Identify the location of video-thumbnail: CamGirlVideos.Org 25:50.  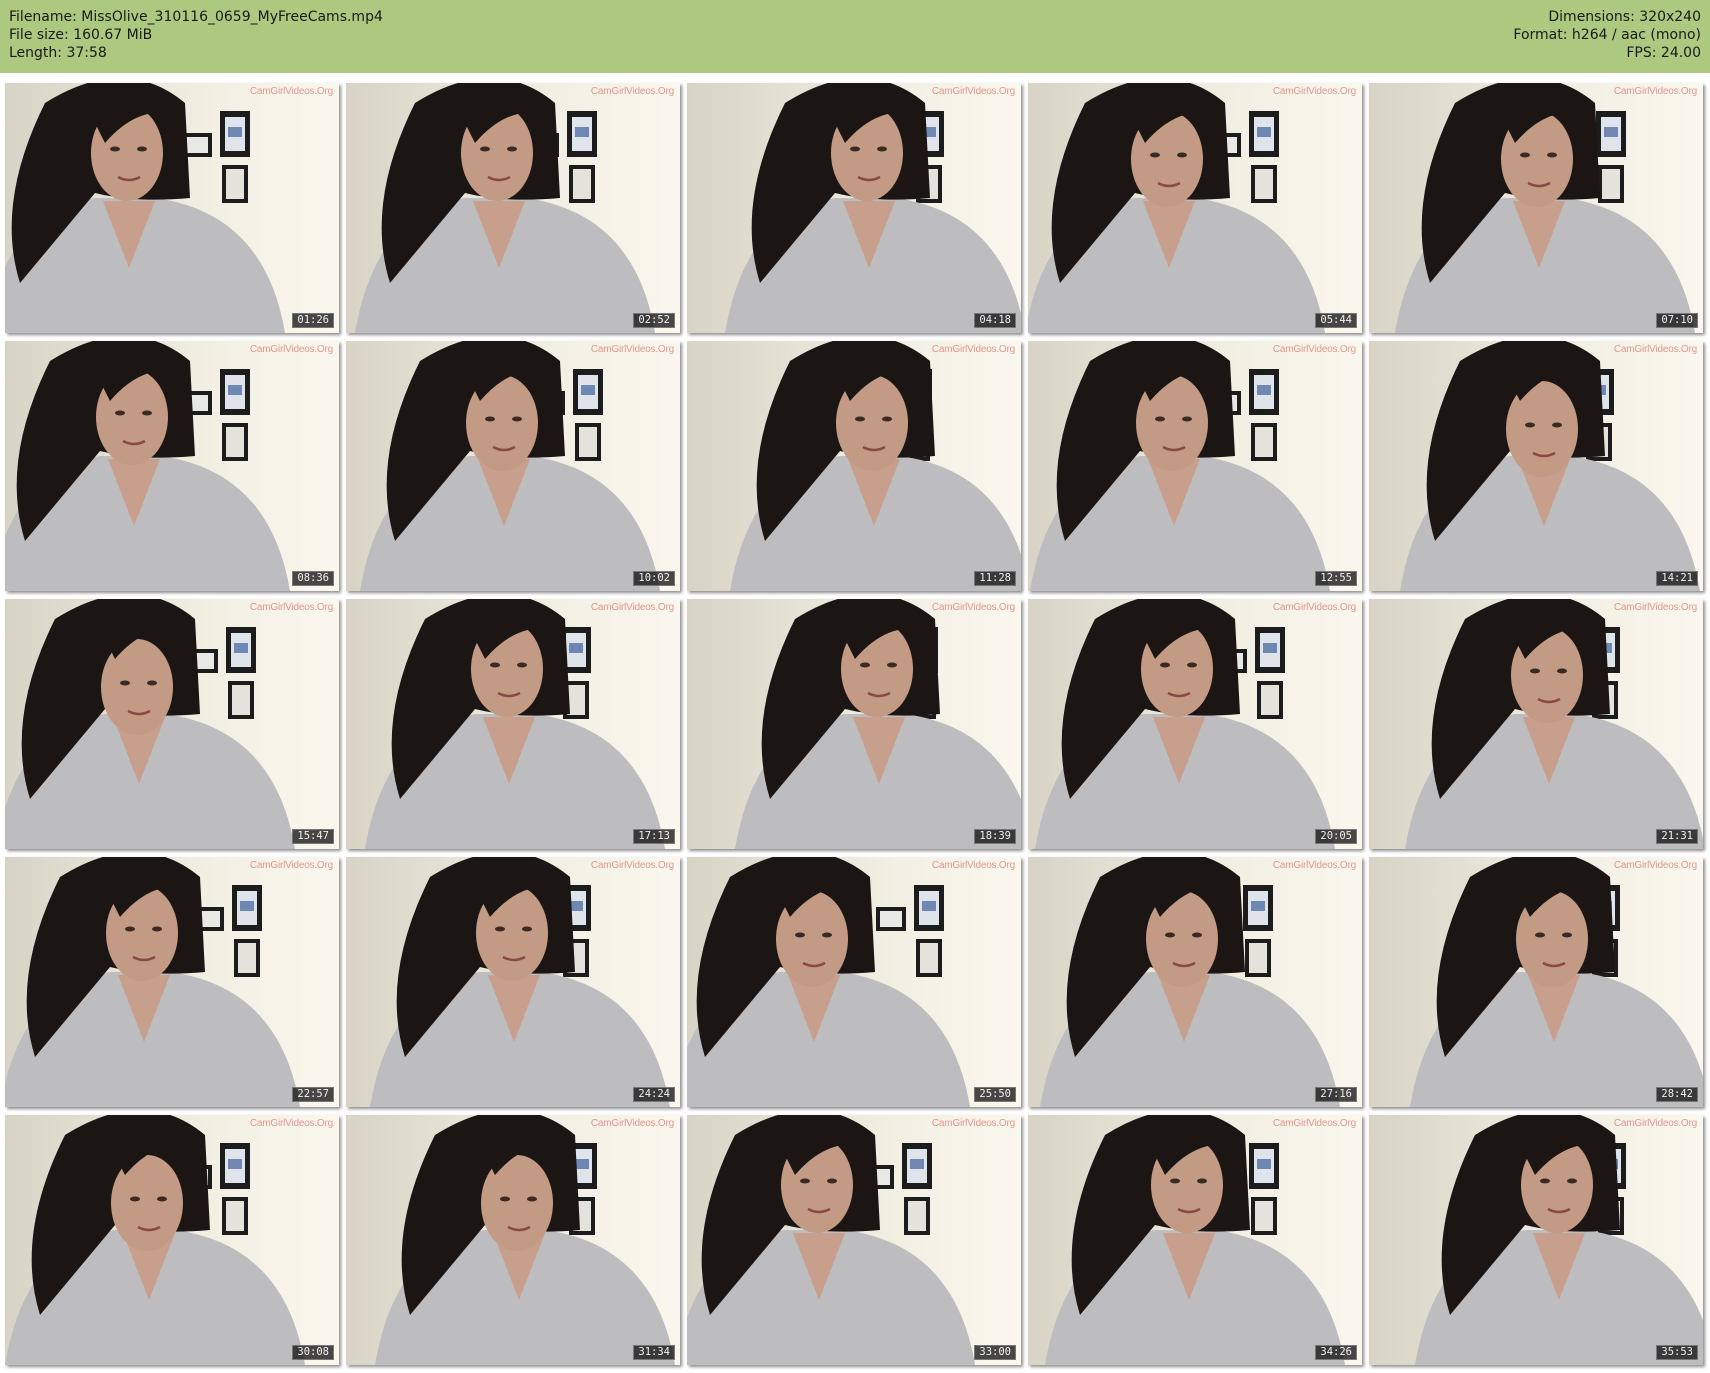
(854, 982).